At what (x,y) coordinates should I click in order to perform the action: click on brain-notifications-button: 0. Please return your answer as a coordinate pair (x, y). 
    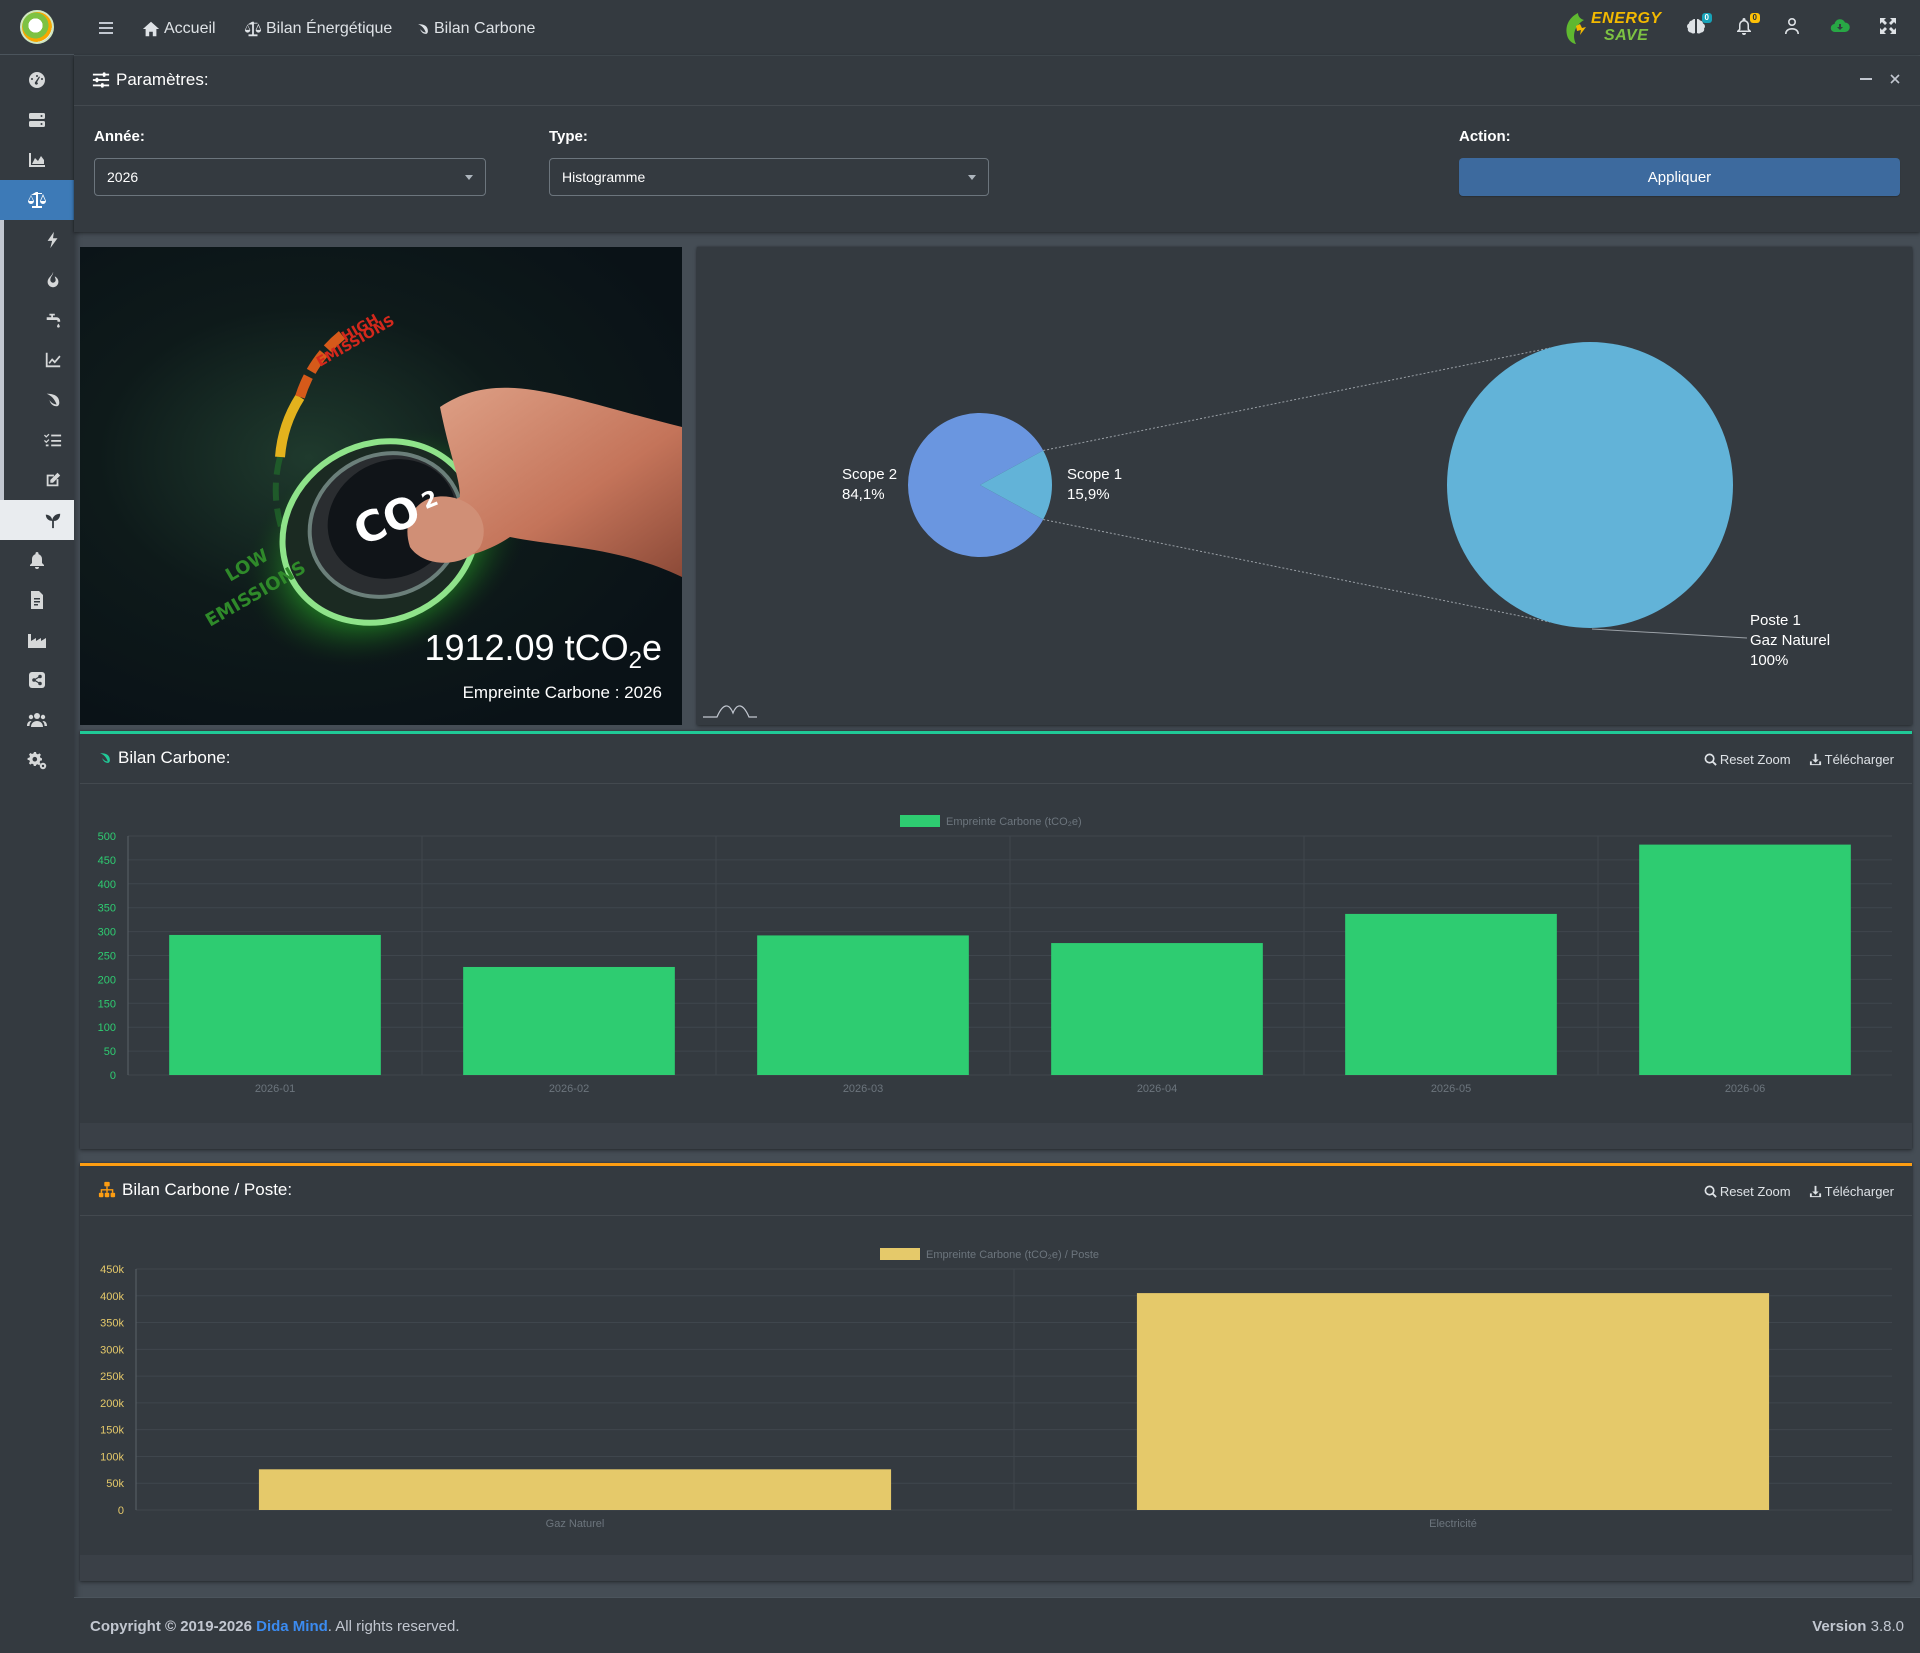
    Looking at the image, I should click on (1699, 26).